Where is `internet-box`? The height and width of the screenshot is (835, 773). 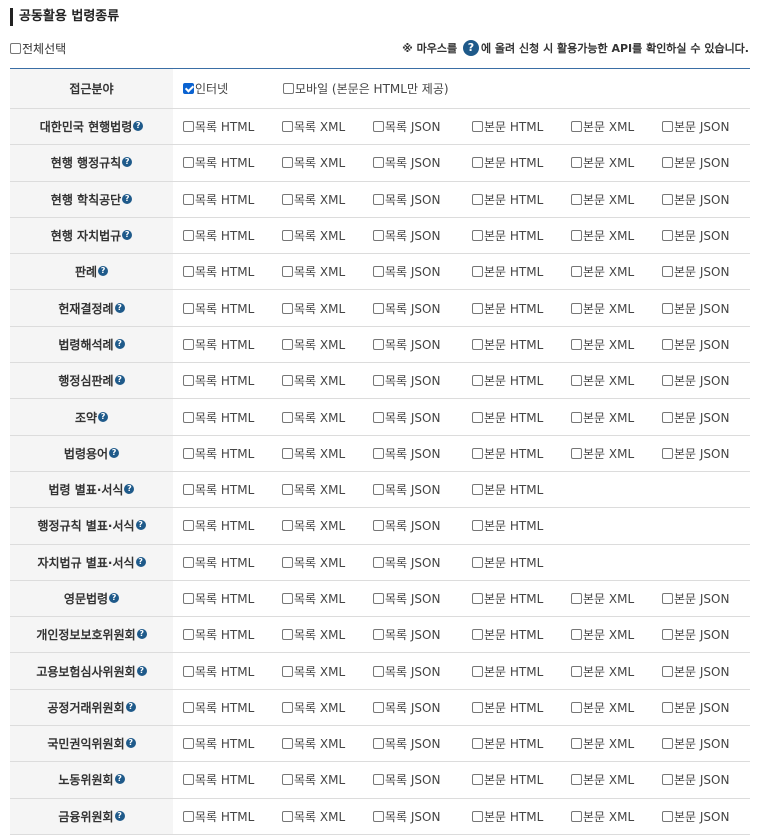
internet-box is located at coordinates (188, 88).